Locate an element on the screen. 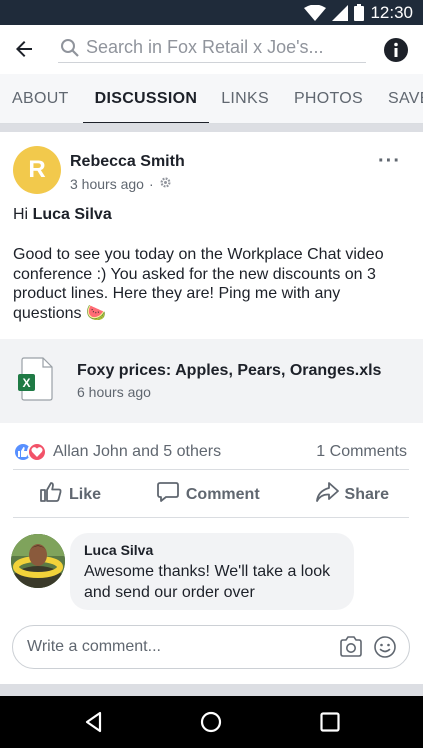 The width and height of the screenshot is (423, 748). greeting-prefix: Hi is located at coordinates (23, 214).